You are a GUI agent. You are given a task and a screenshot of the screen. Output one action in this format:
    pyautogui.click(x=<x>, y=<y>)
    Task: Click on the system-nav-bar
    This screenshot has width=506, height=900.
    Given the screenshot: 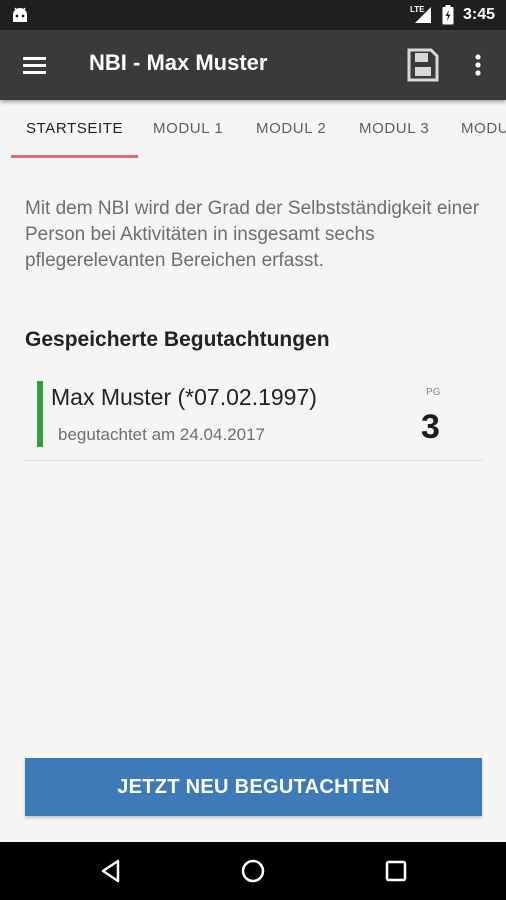 What is the action you would take?
    pyautogui.click(x=253, y=871)
    